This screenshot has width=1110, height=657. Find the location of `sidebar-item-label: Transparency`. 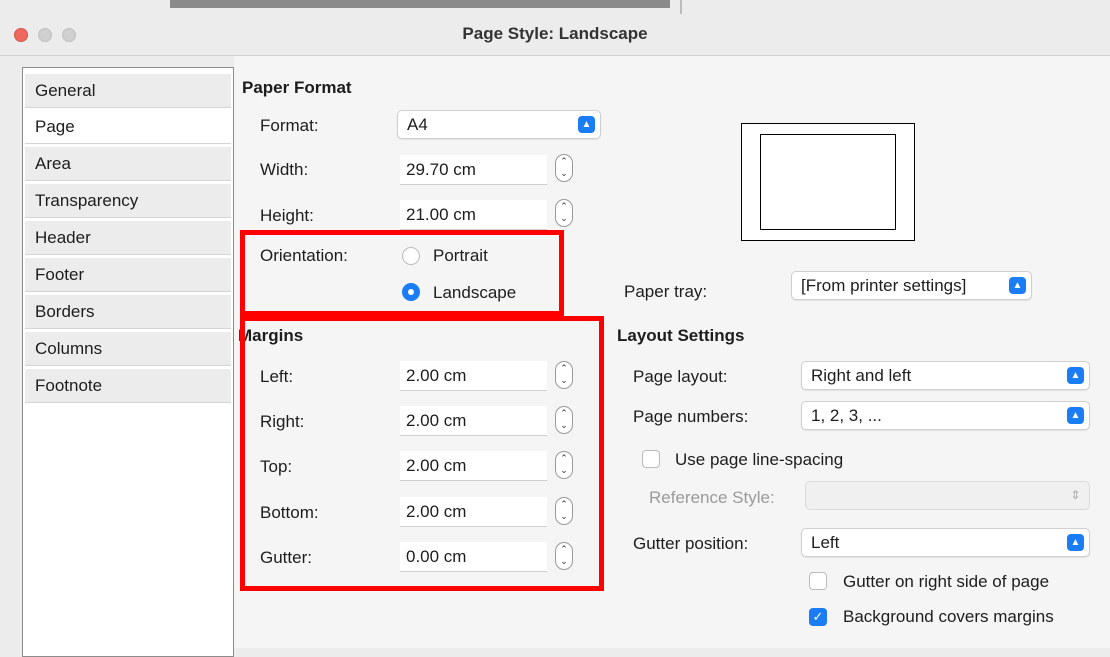

sidebar-item-label: Transparency is located at coordinates (87, 200).